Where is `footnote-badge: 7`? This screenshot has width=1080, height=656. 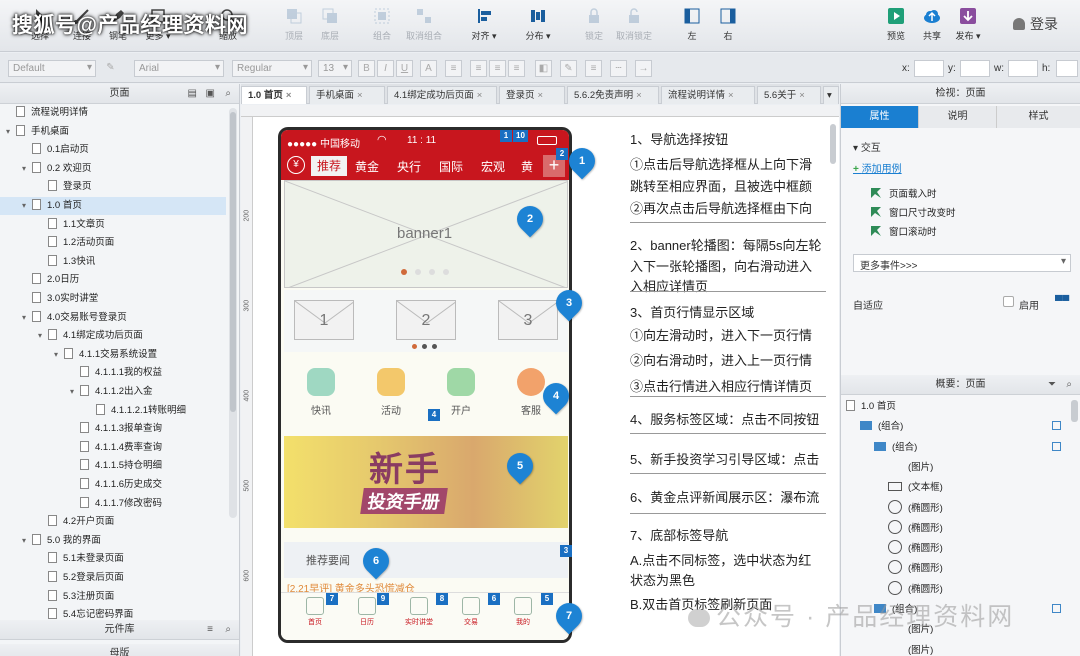
footnote-badge: 7 is located at coordinates (332, 599).